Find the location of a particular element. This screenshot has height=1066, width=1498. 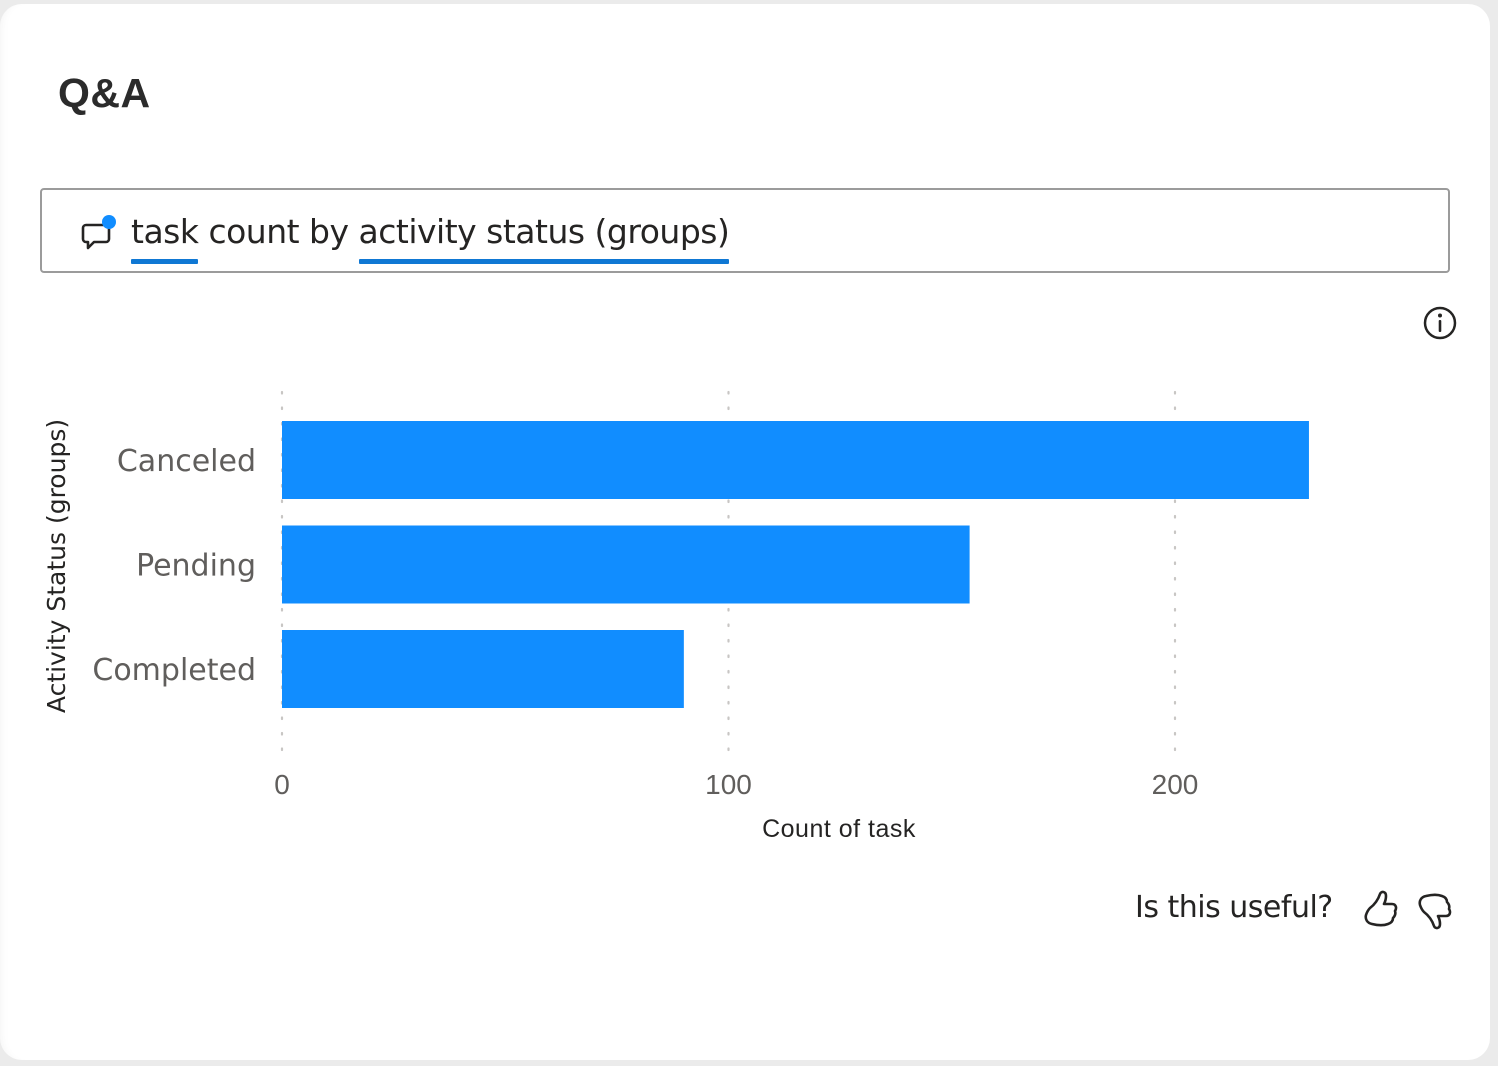

bar-pending is located at coordinates (626, 564).